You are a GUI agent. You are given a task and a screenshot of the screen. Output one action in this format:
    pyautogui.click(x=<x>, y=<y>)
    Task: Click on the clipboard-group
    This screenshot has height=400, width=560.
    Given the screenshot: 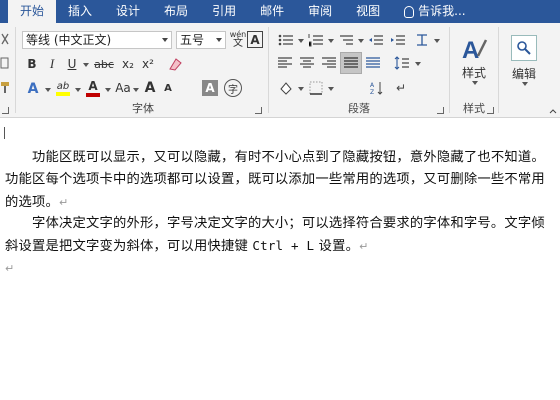 What is the action you would take?
    pyautogui.click(x=6, y=70)
    